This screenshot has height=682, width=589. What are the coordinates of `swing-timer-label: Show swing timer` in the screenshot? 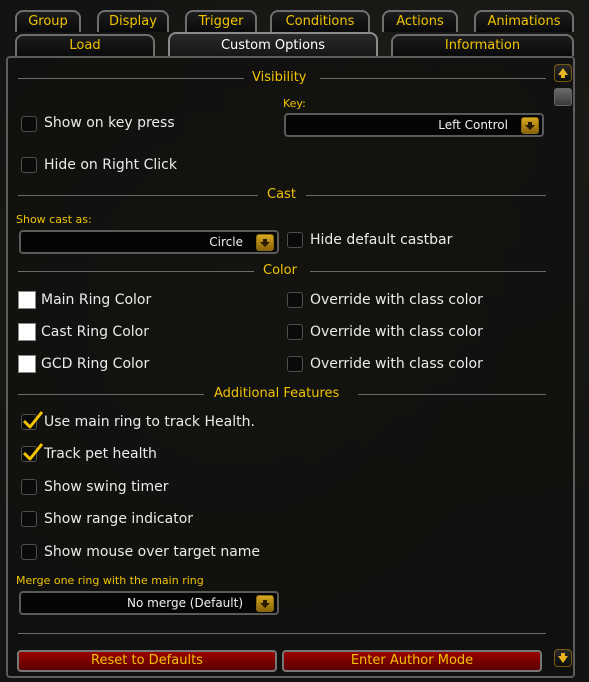 It's located at (106, 487).